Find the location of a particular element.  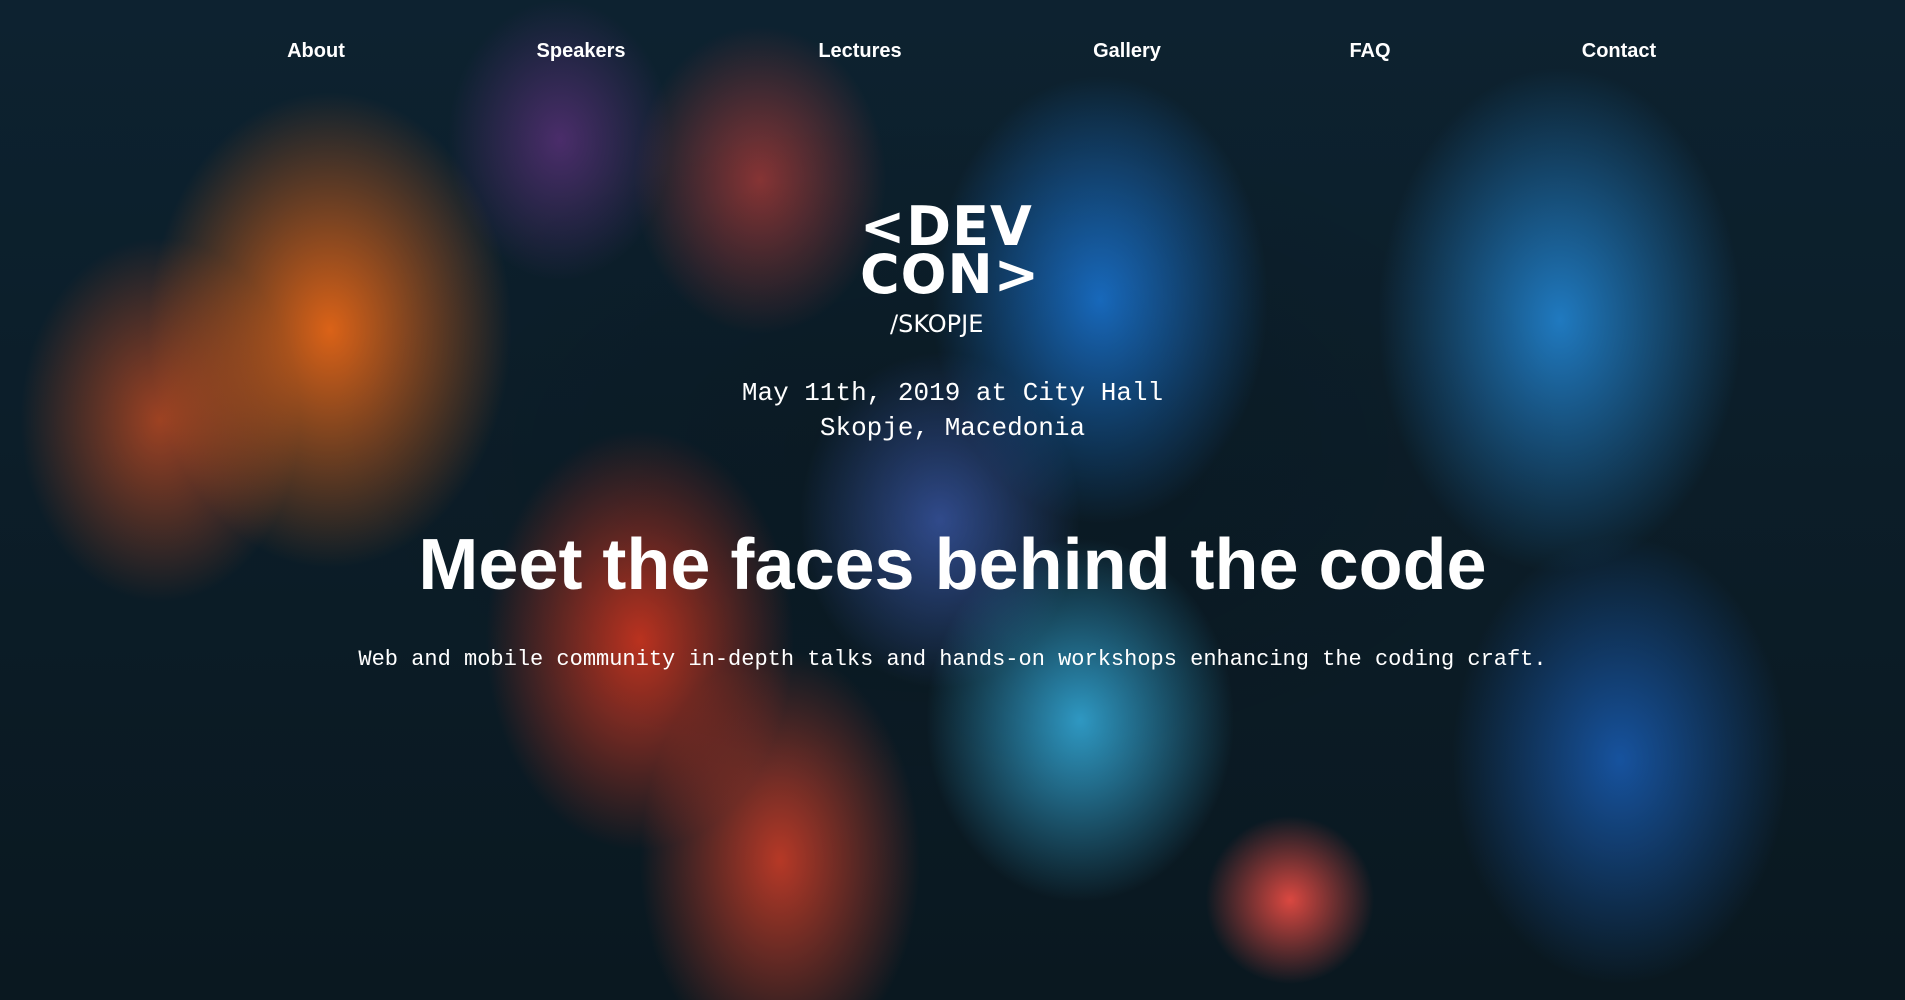

nav-link-gallery: Gallery is located at coordinates (1127, 51).